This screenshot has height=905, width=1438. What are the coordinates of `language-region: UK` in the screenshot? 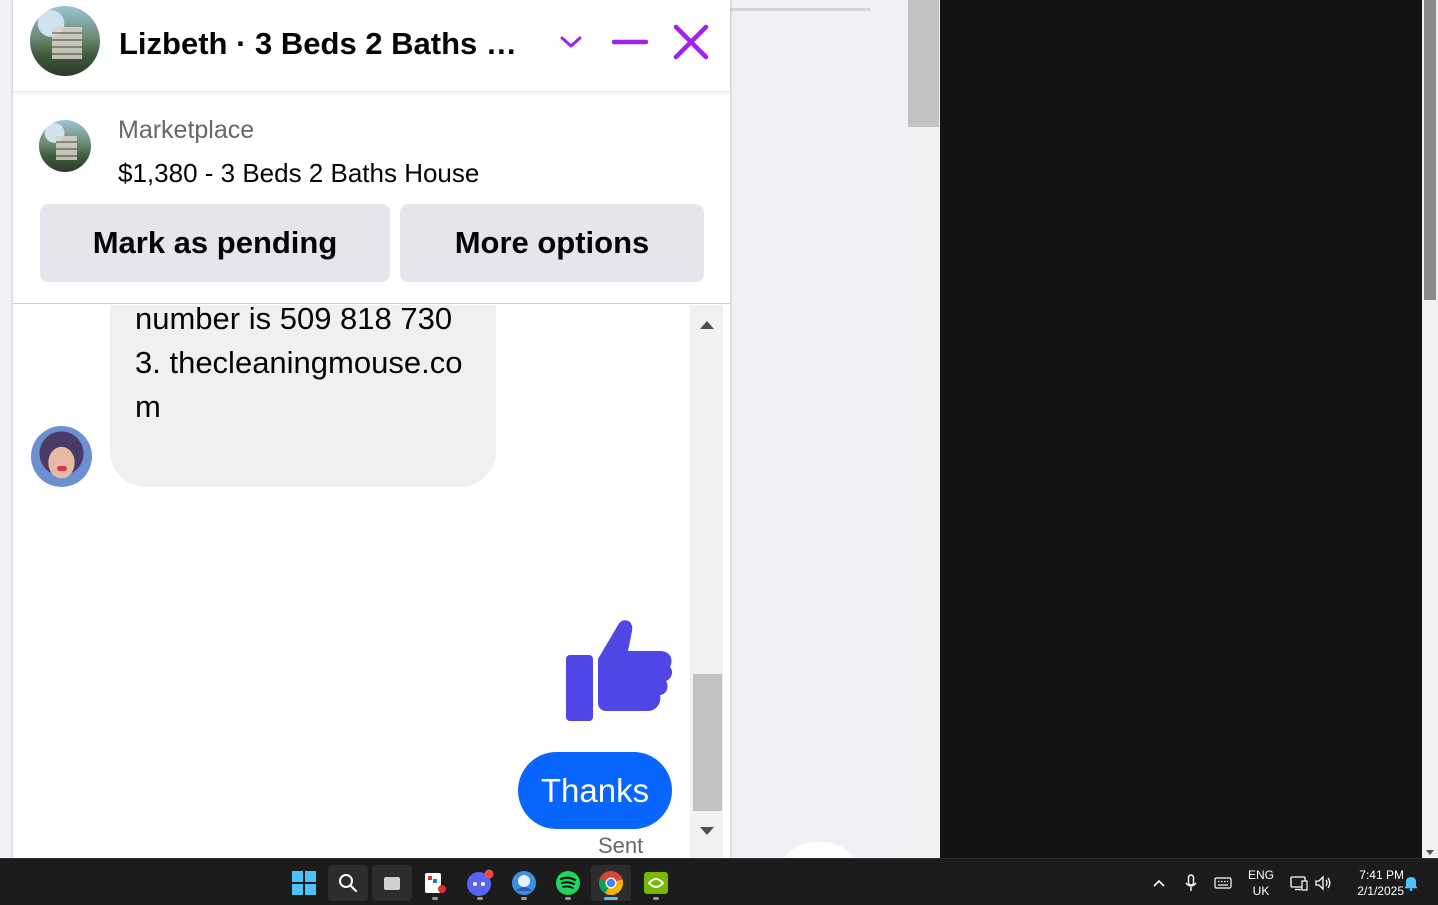 It's located at (1261, 890).